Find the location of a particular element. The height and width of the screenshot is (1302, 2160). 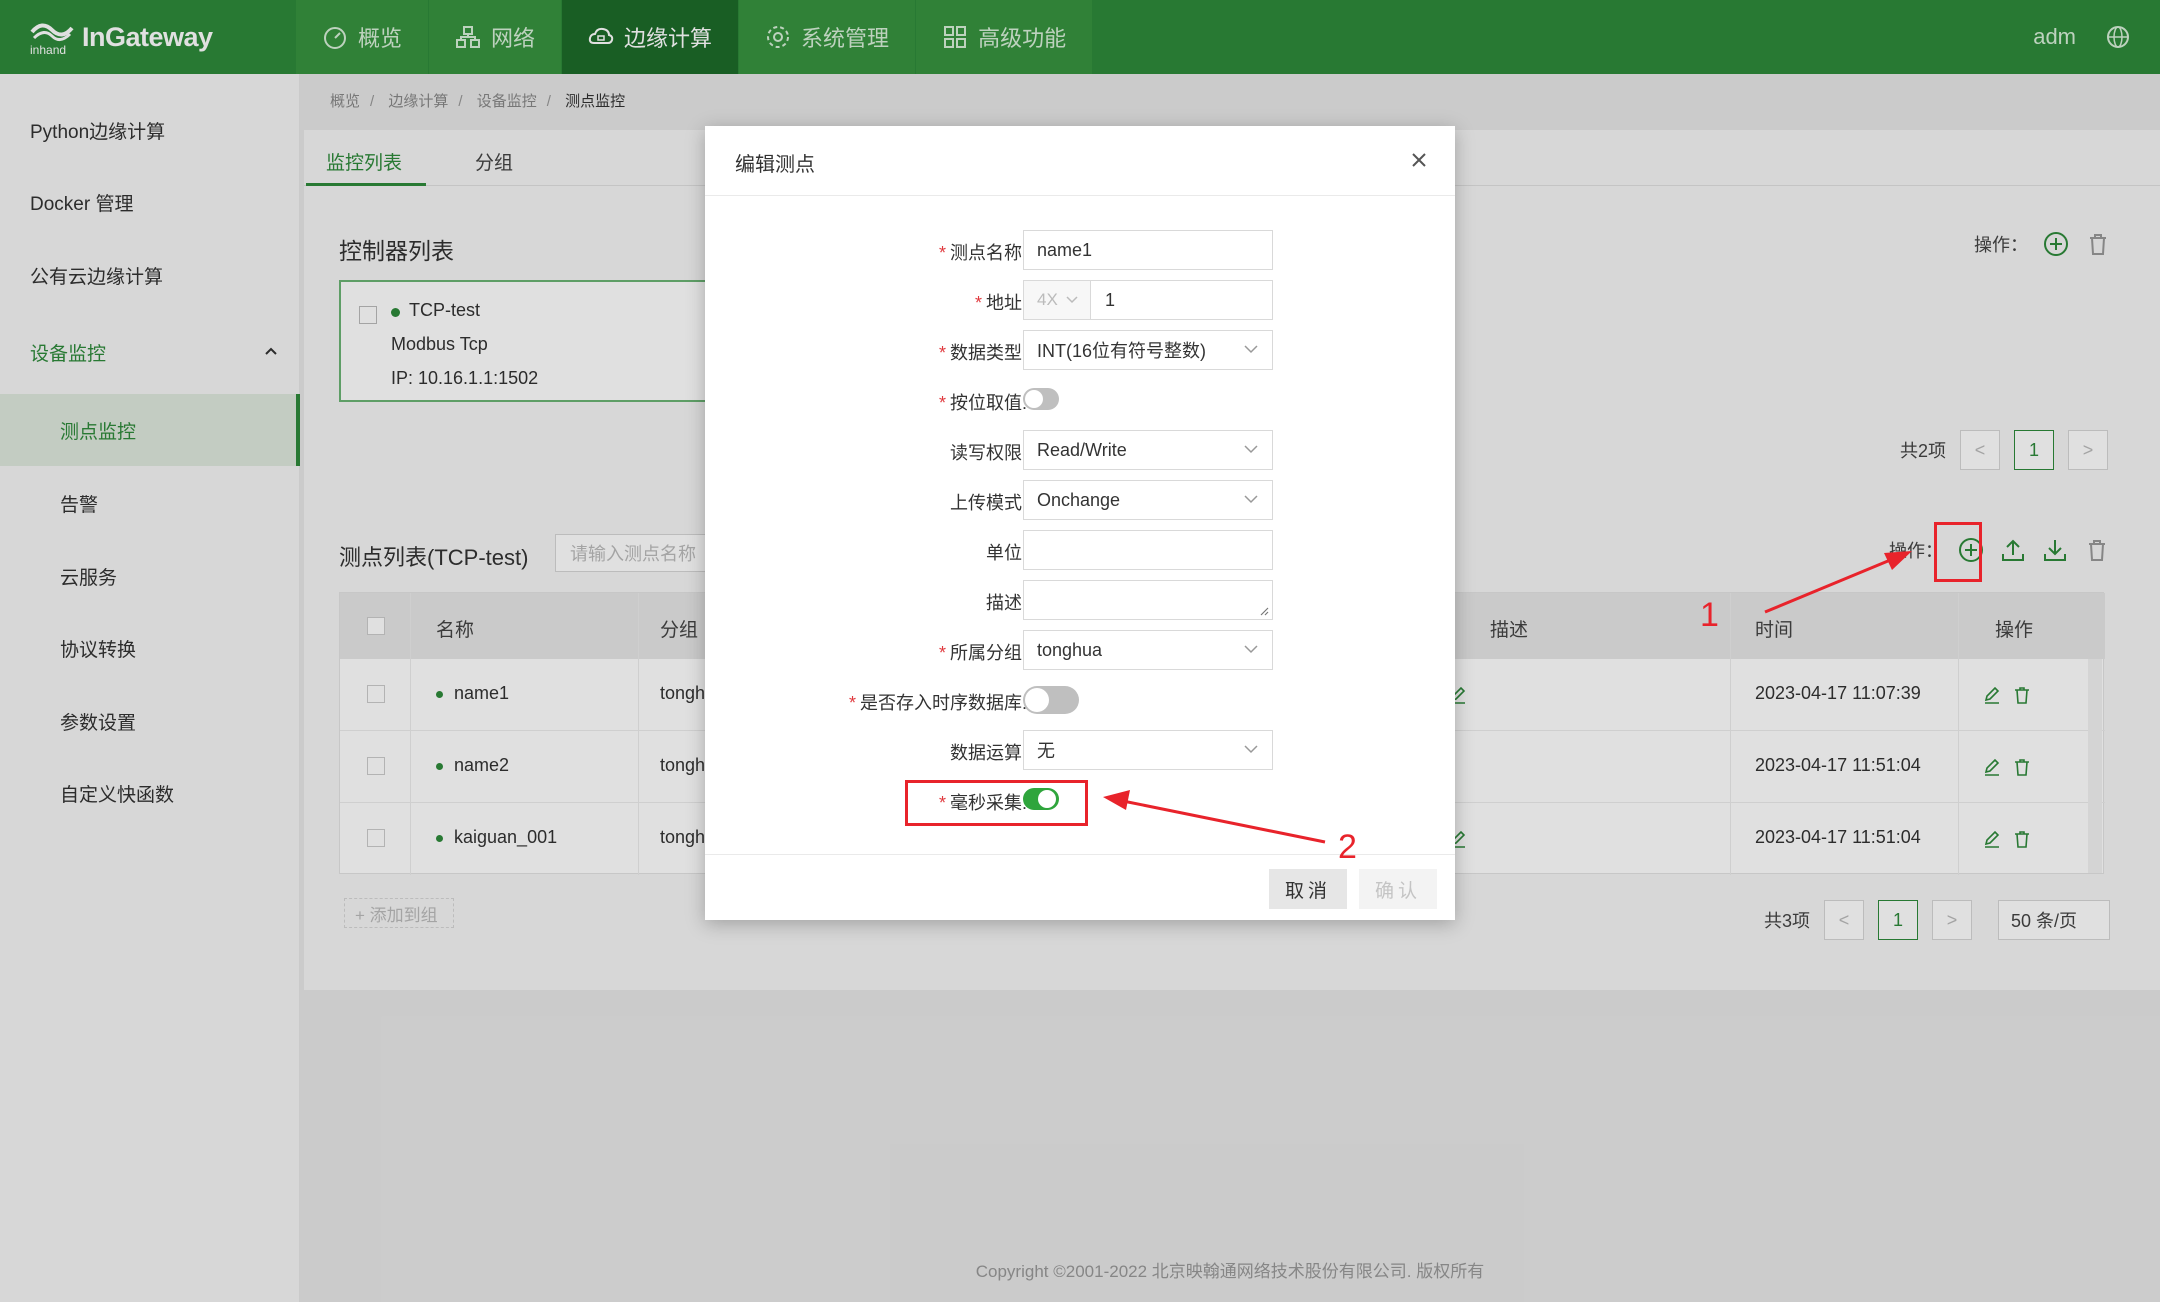

annotation-number-2: 2 is located at coordinates (1347, 847).